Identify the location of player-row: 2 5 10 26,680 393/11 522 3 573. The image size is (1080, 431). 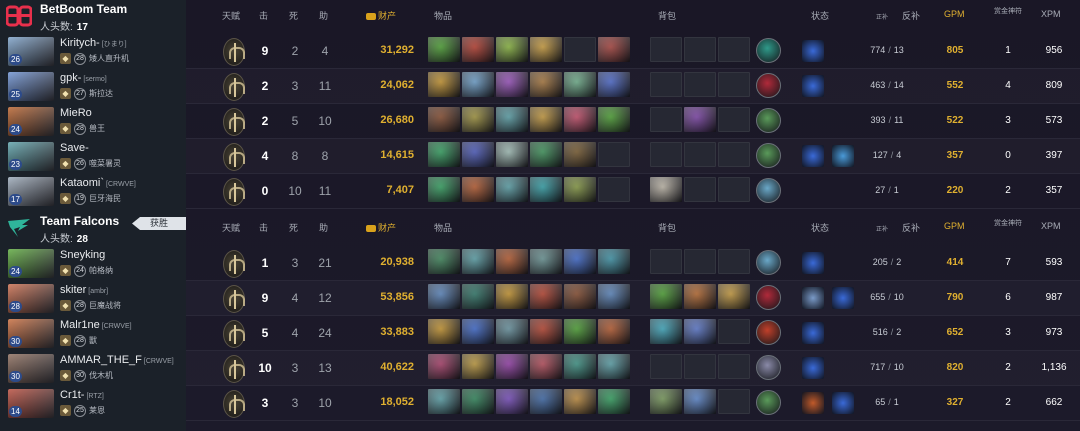
(633, 121).